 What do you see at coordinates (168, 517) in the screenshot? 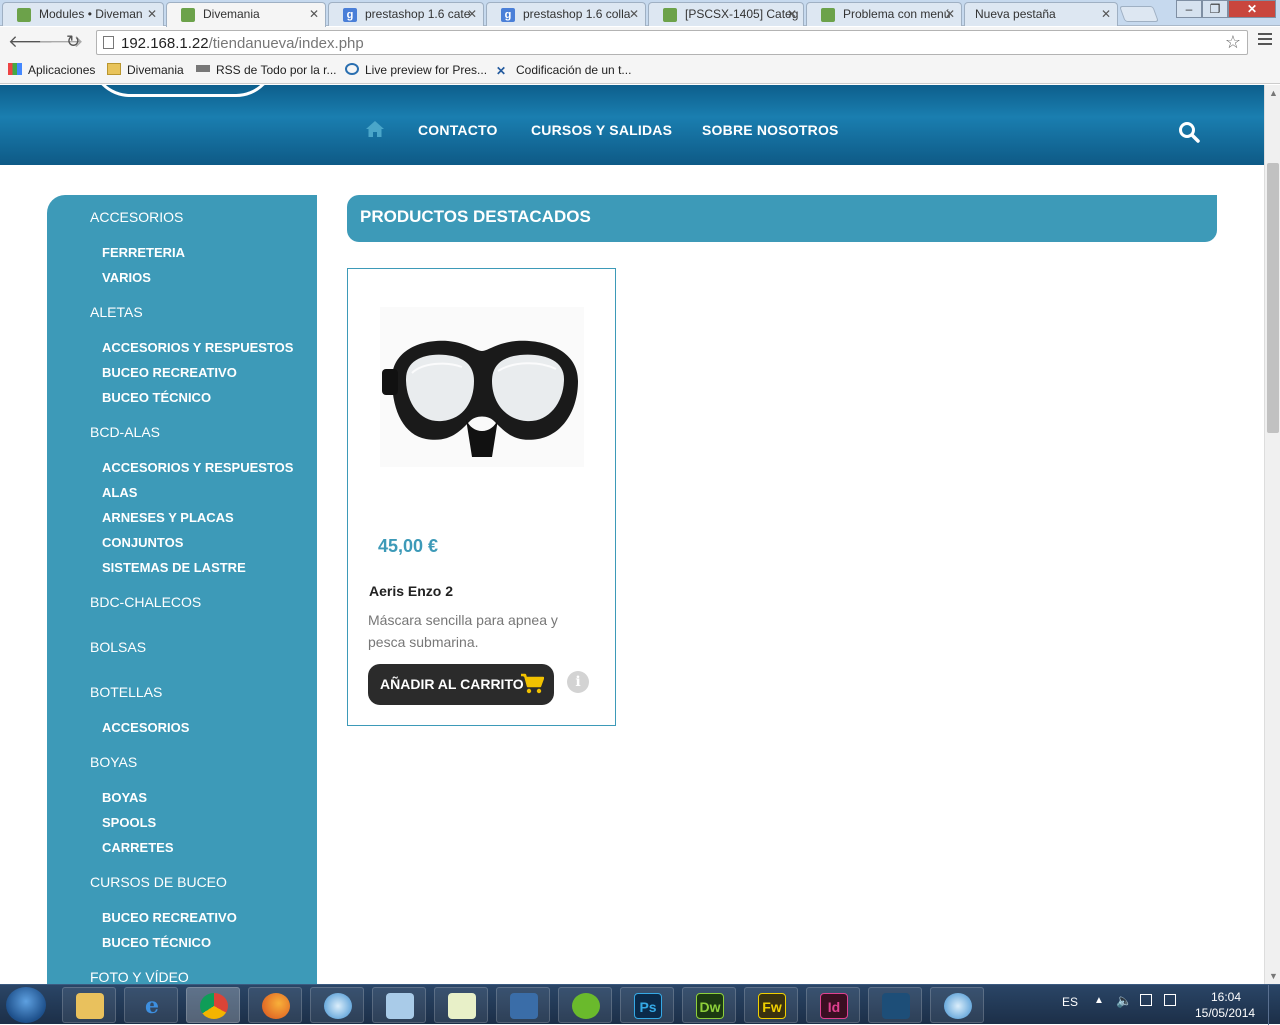
I see `subcategory-arneses-placas: ARNESES Y PLACAS` at bounding box center [168, 517].